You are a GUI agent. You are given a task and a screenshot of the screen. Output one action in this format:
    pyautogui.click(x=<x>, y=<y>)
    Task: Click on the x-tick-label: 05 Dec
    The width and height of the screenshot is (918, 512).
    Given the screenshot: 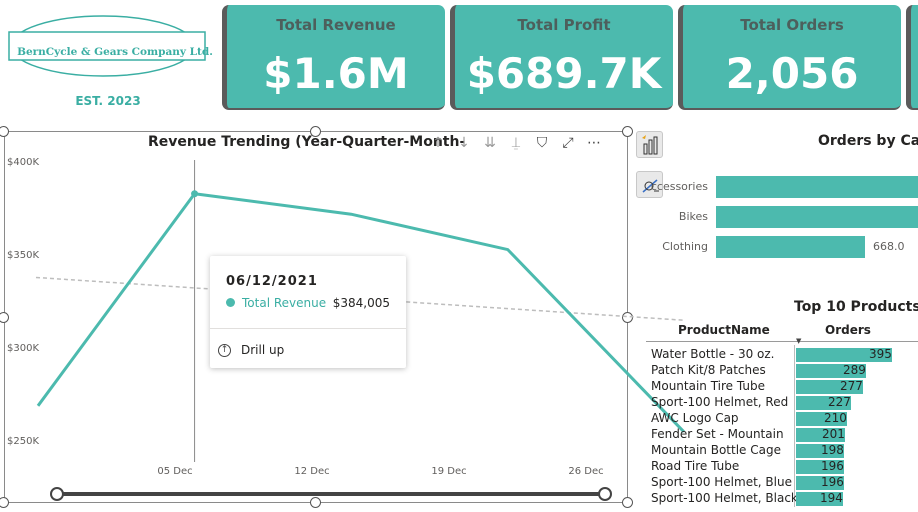 What is the action you would take?
    pyautogui.click(x=175, y=471)
    